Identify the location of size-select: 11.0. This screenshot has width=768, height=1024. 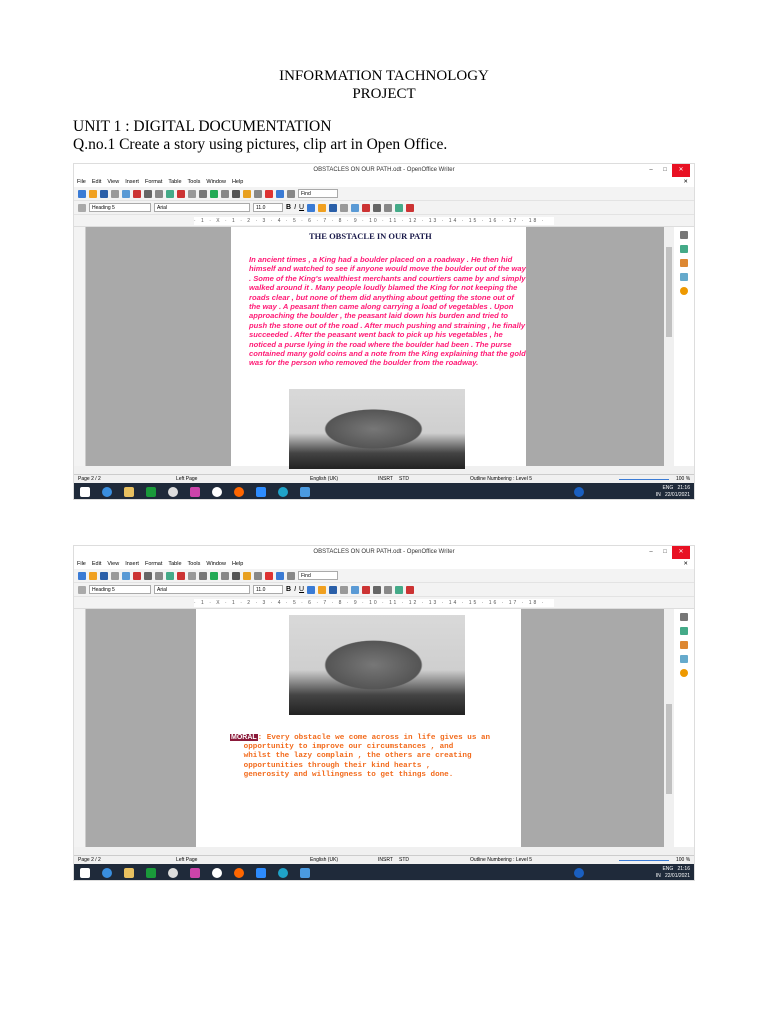
(268, 207).